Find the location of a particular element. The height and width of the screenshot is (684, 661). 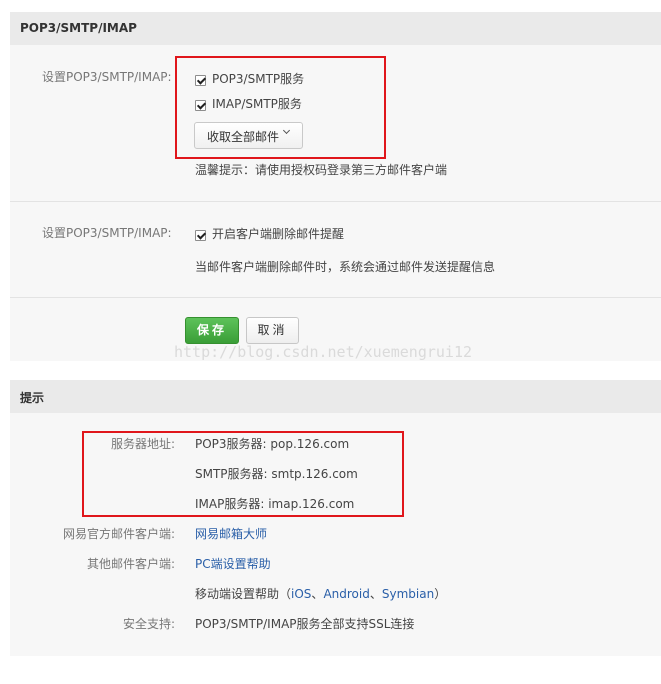

mobile-sep-1: 、 is located at coordinates (317, 594).